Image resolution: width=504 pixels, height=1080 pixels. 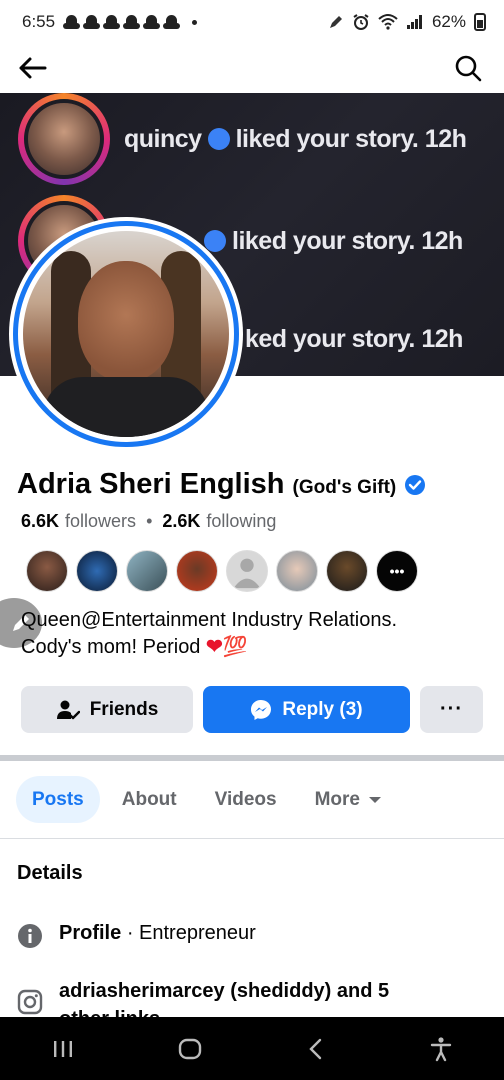 What do you see at coordinates (30, 1002) in the screenshot?
I see `instagram-icon` at bounding box center [30, 1002].